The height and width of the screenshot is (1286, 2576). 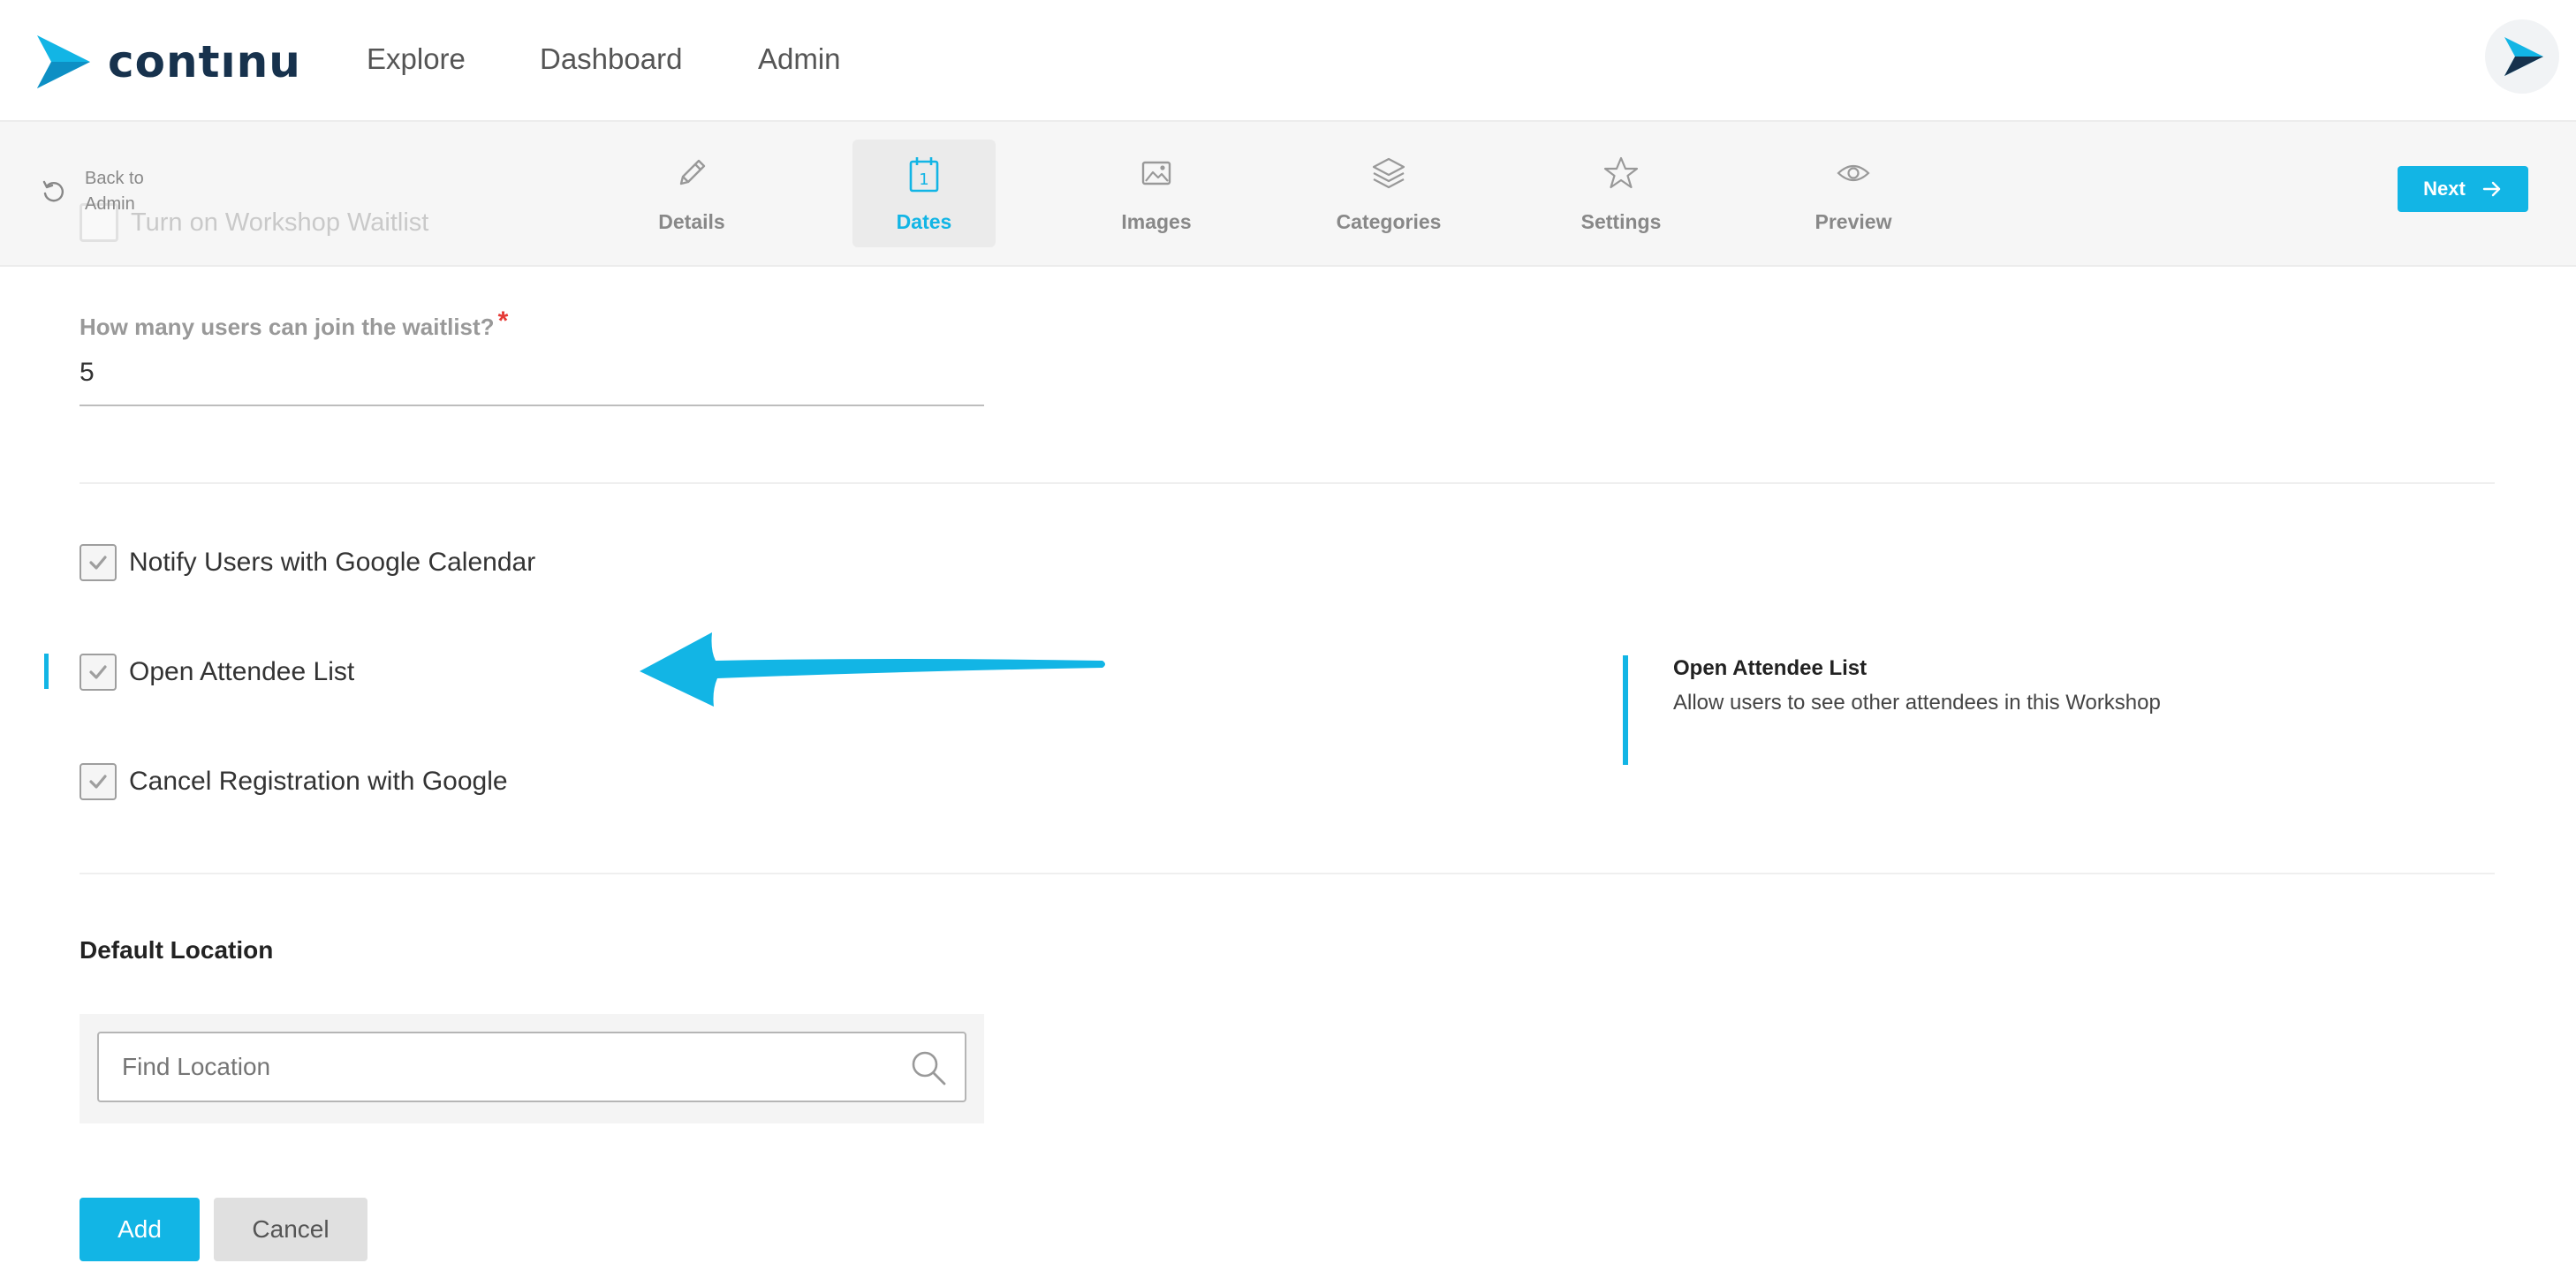 What do you see at coordinates (1621, 172) in the screenshot?
I see `star-icon` at bounding box center [1621, 172].